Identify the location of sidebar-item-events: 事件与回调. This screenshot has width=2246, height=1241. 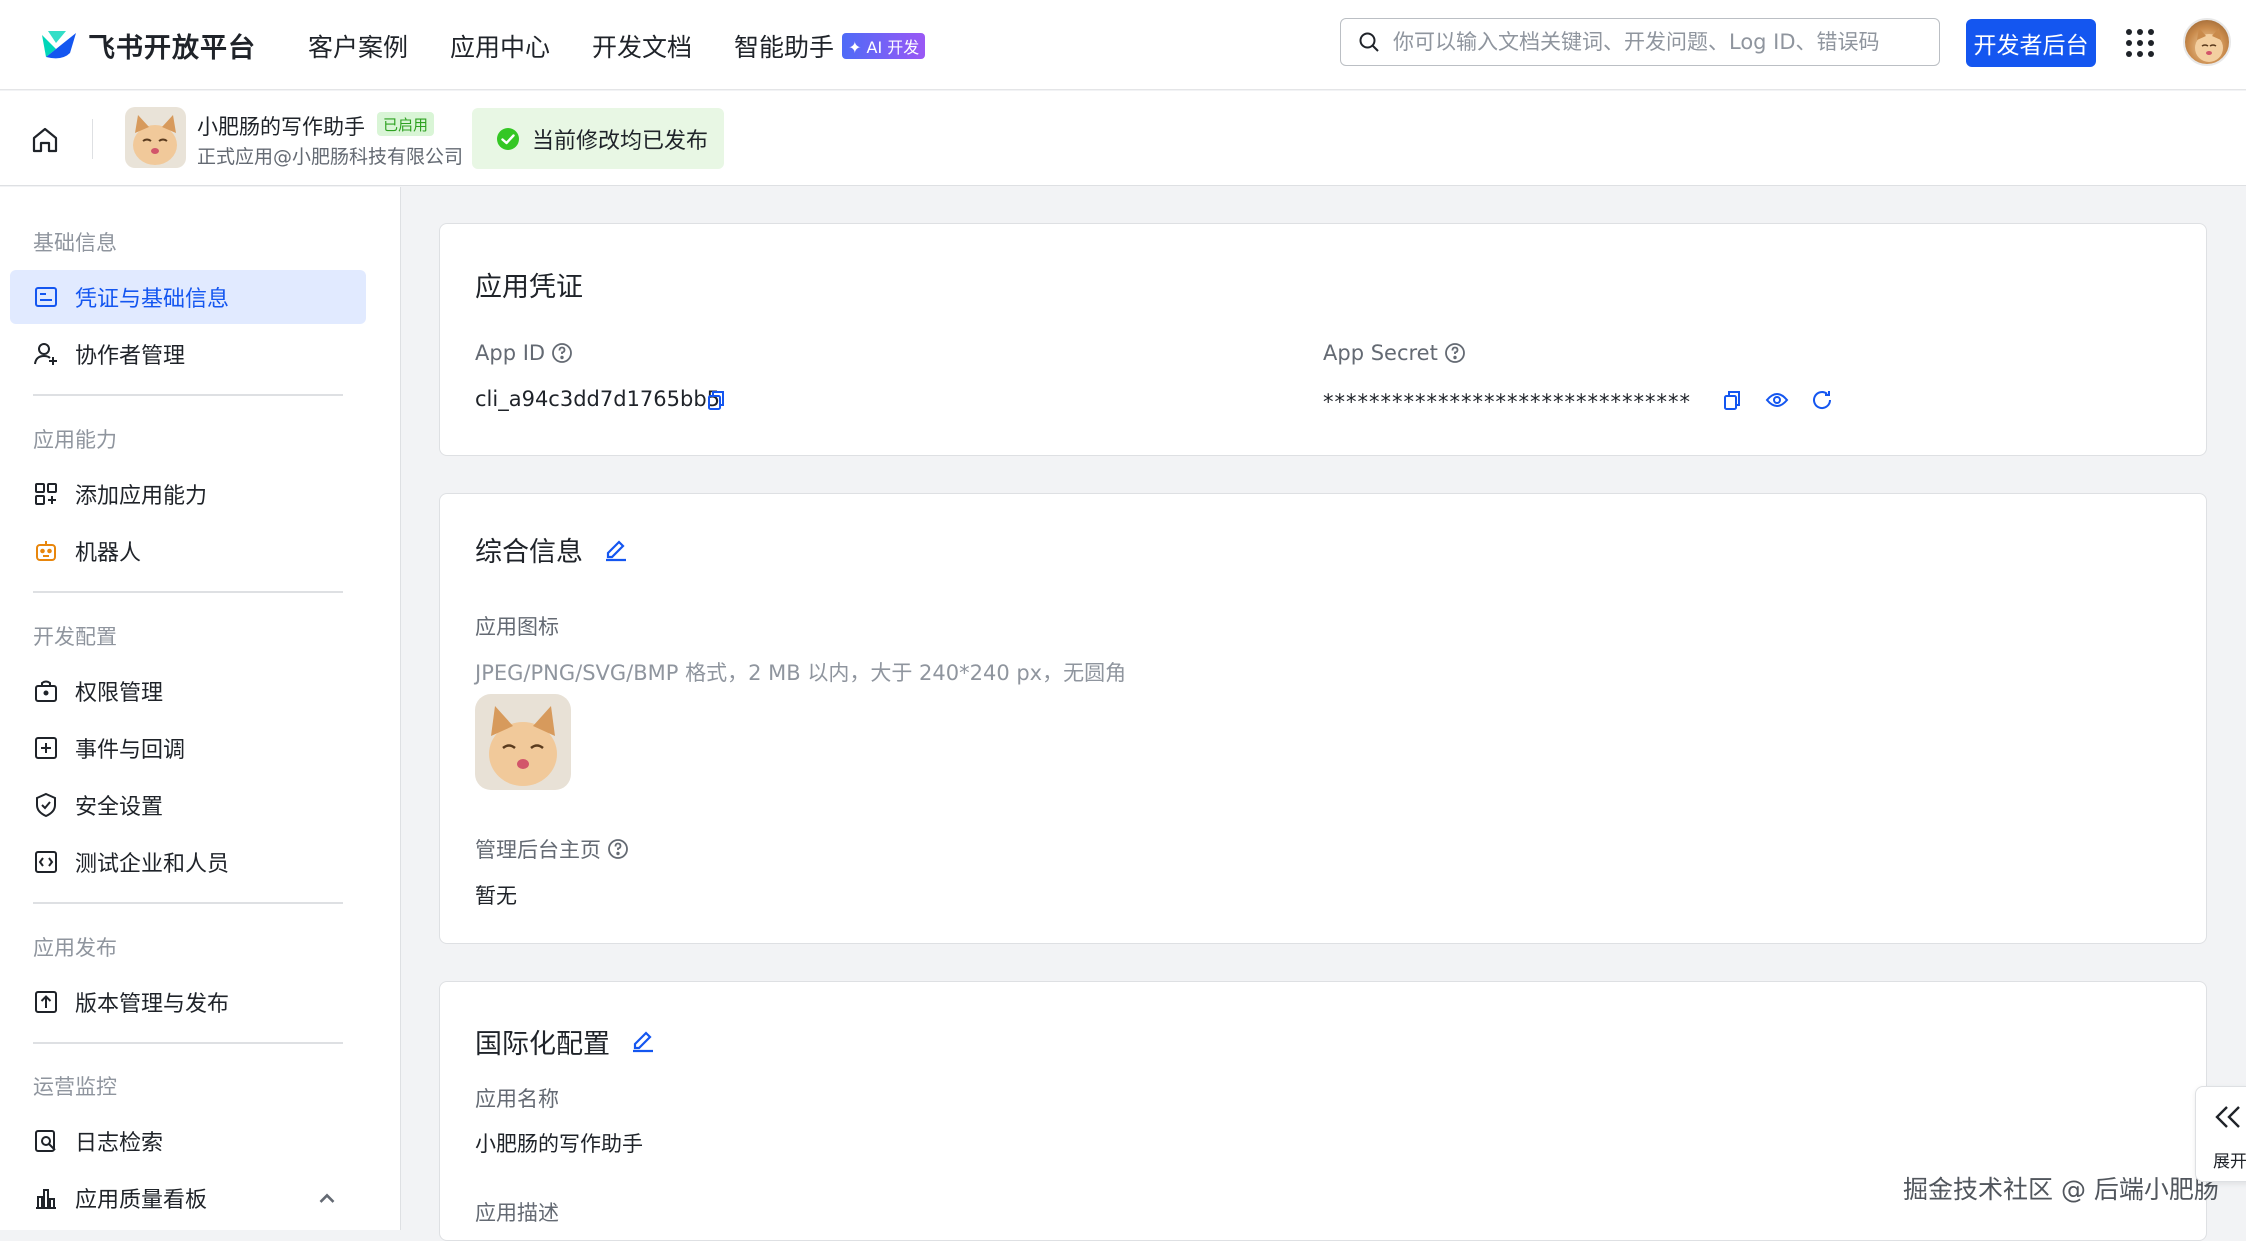
(188, 748).